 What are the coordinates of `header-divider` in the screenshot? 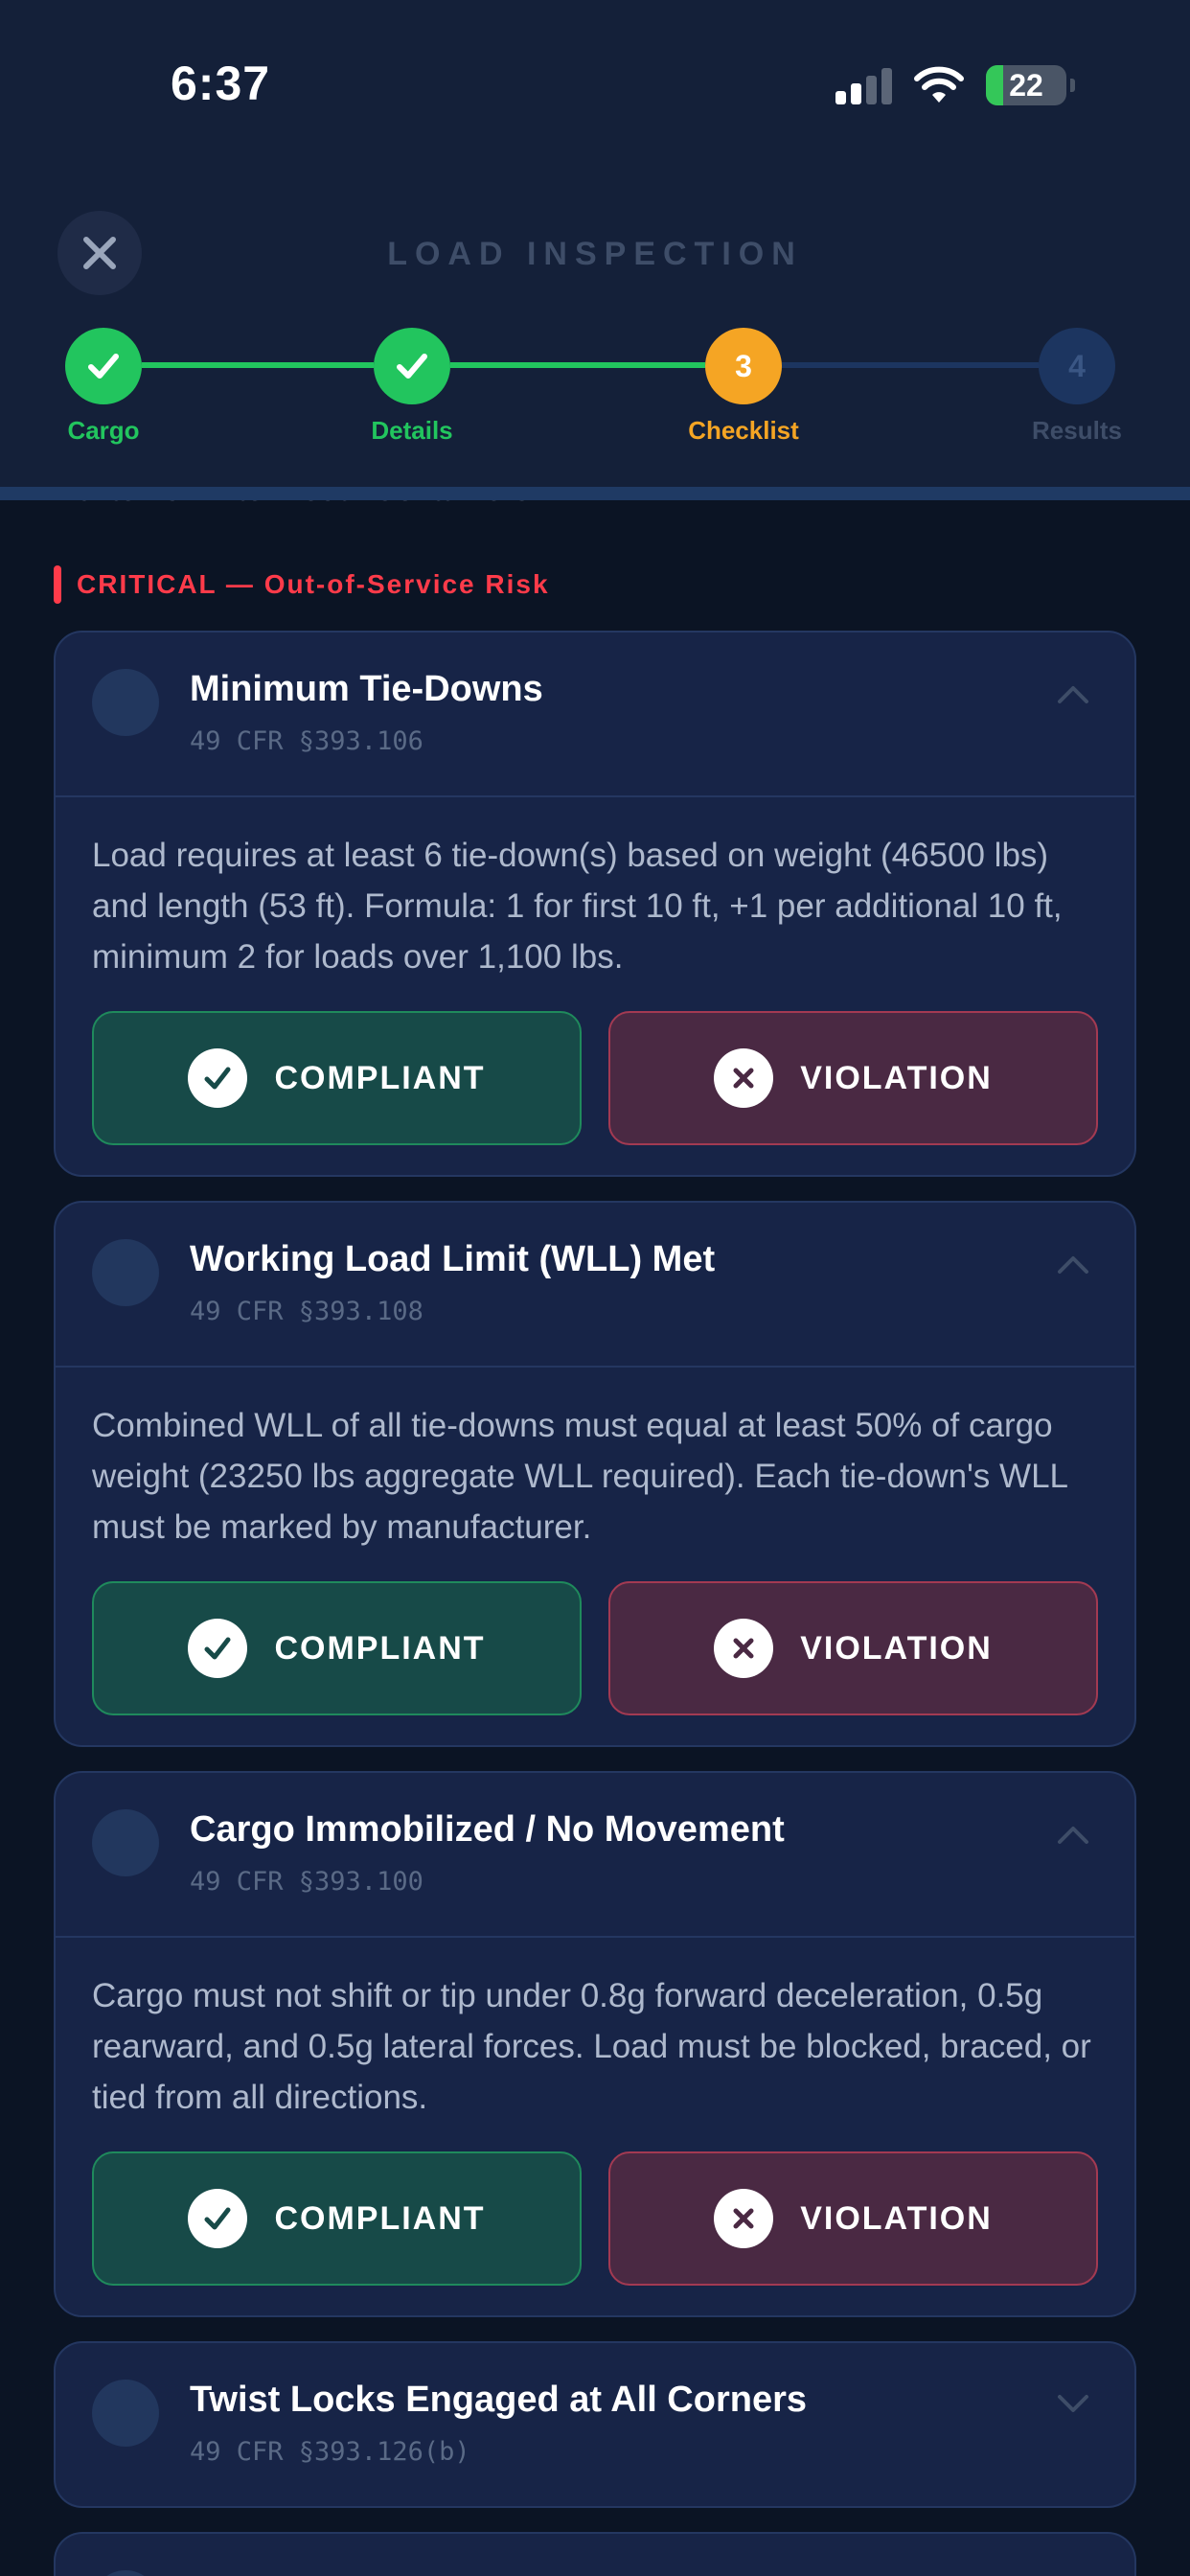 It's located at (595, 493).